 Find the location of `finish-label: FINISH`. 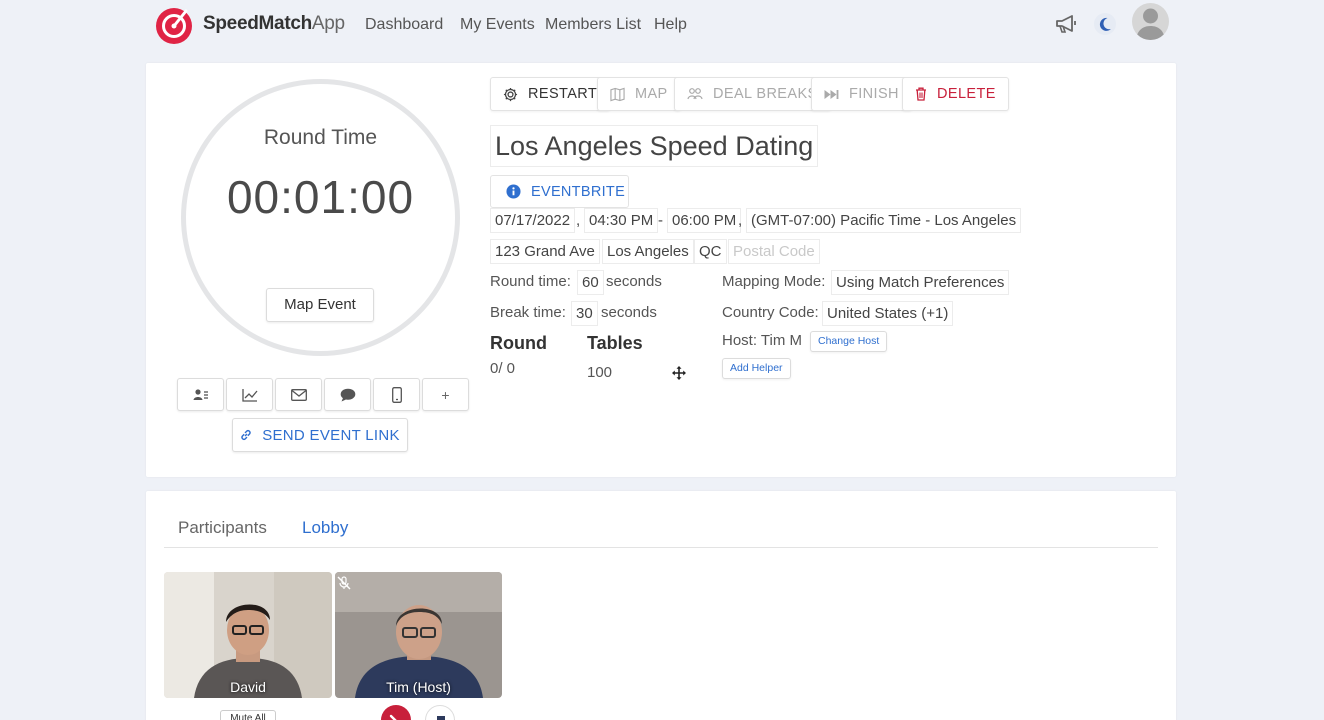

finish-label: FINISH is located at coordinates (874, 94).